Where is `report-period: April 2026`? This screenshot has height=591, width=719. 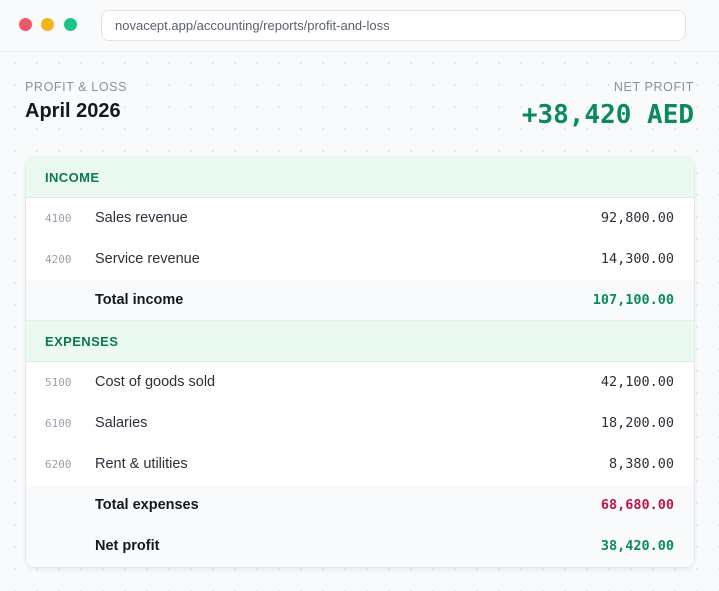 report-period: April 2026 is located at coordinates (73, 111).